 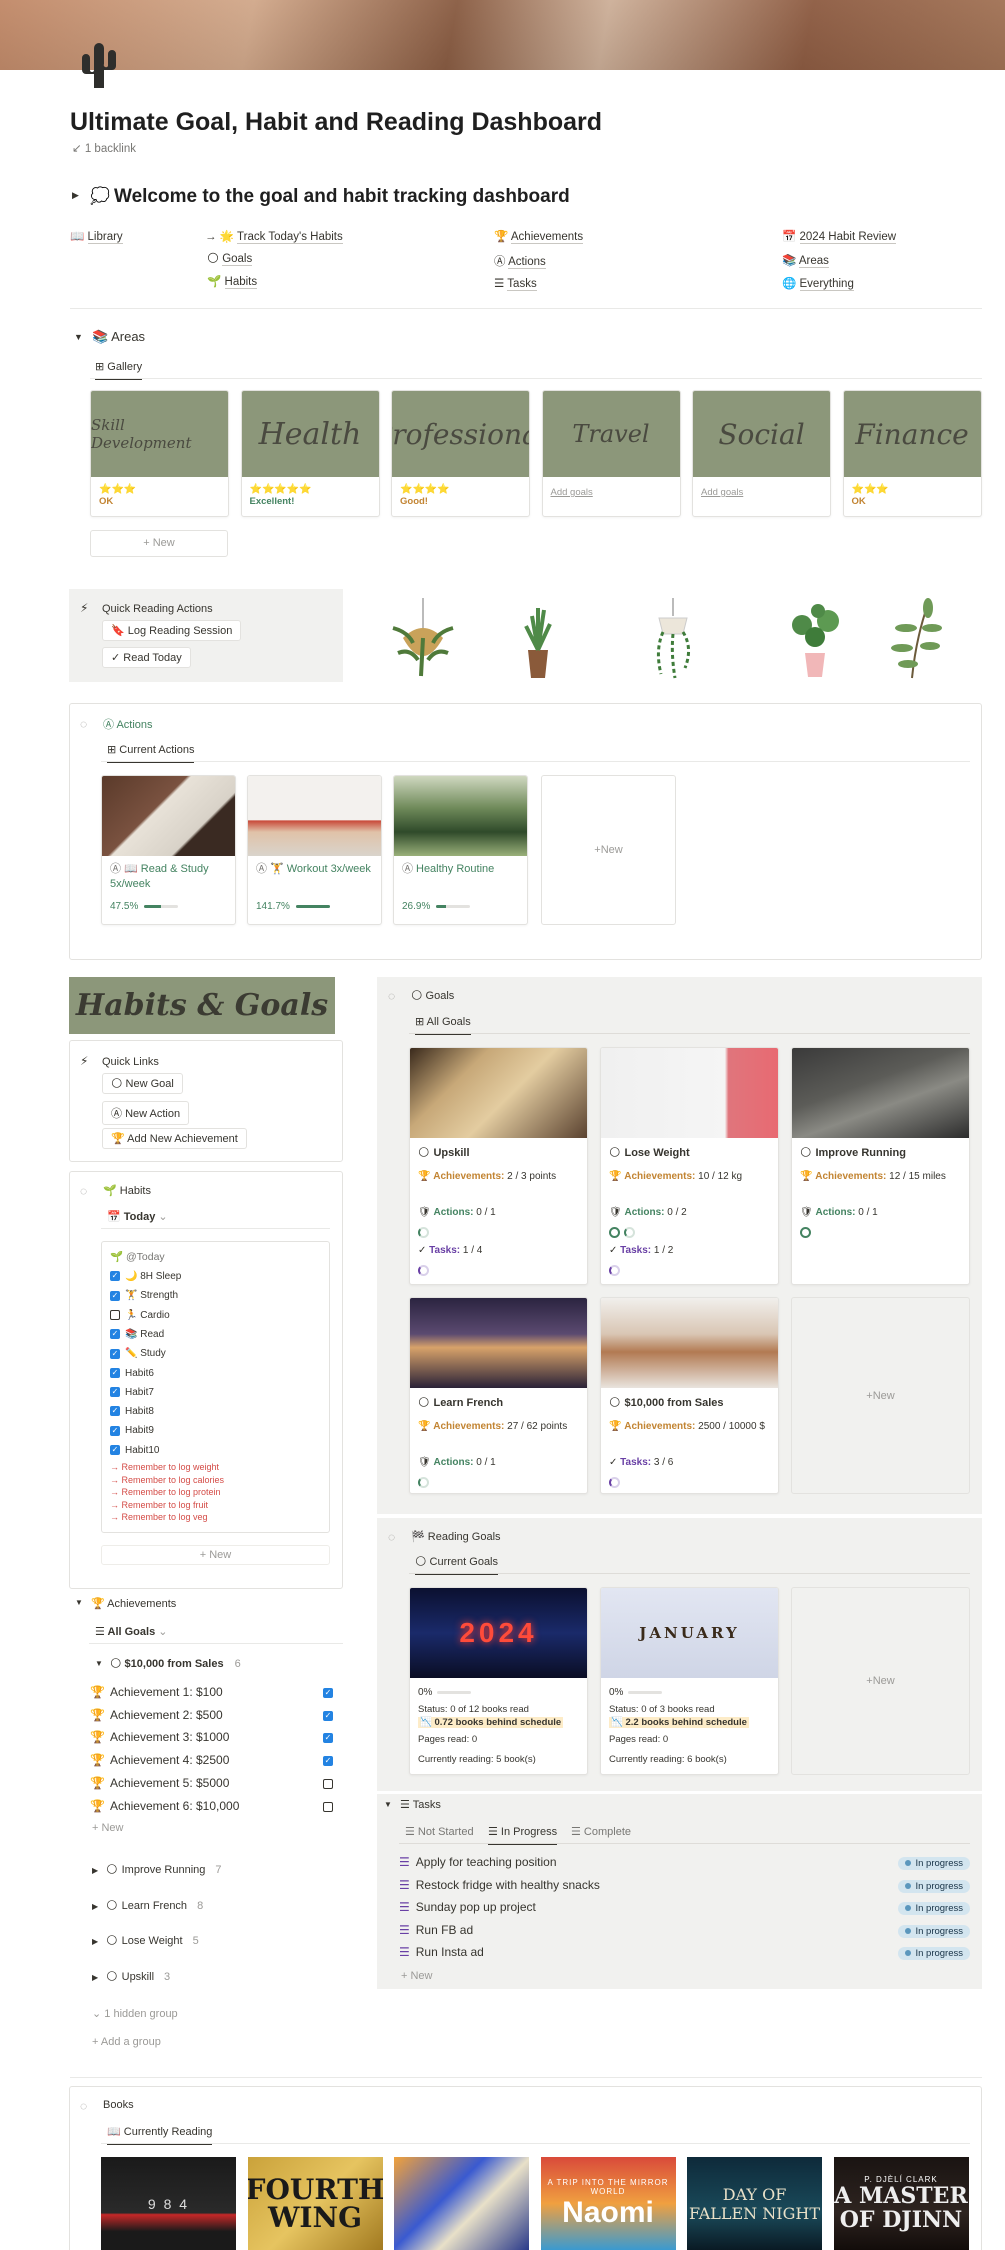 What do you see at coordinates (137, 1334) in the screenshot?
I see `habit-item: ✓ 📚 Read` at bounding box center [137, 1334].